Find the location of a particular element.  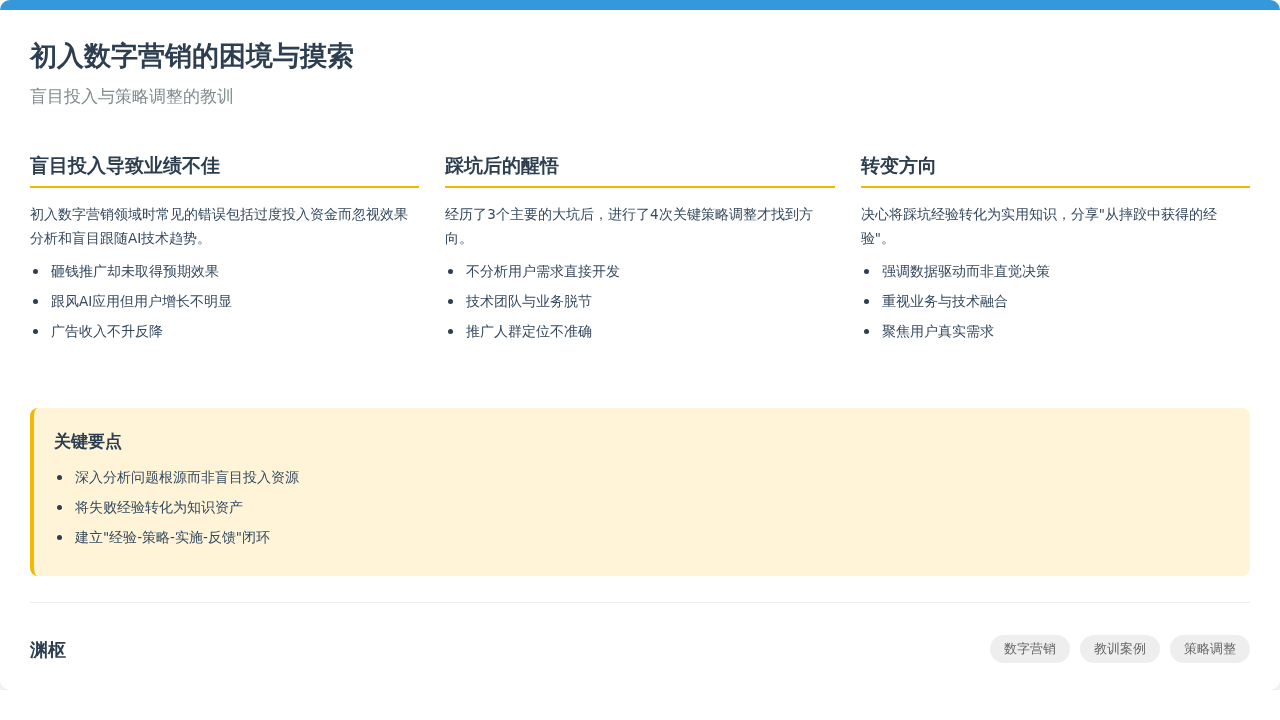

slide-title: 初入数字营销的困境与摸索 is located at coordinates (192, 56).